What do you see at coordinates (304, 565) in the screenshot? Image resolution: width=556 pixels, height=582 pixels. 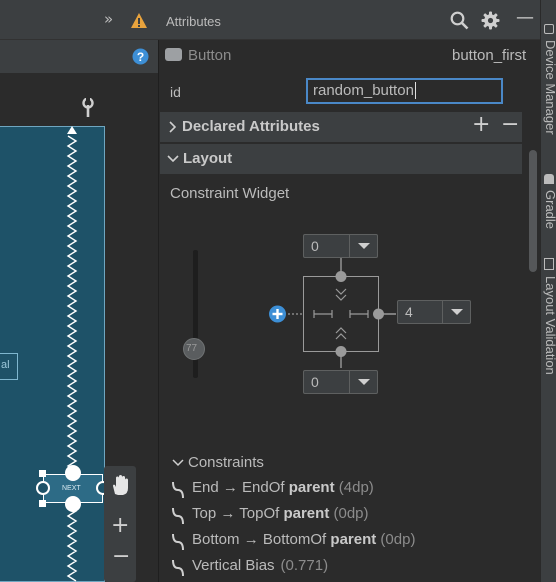 I see `constraint-value: (0.771)` at bounding box center [304, 565].